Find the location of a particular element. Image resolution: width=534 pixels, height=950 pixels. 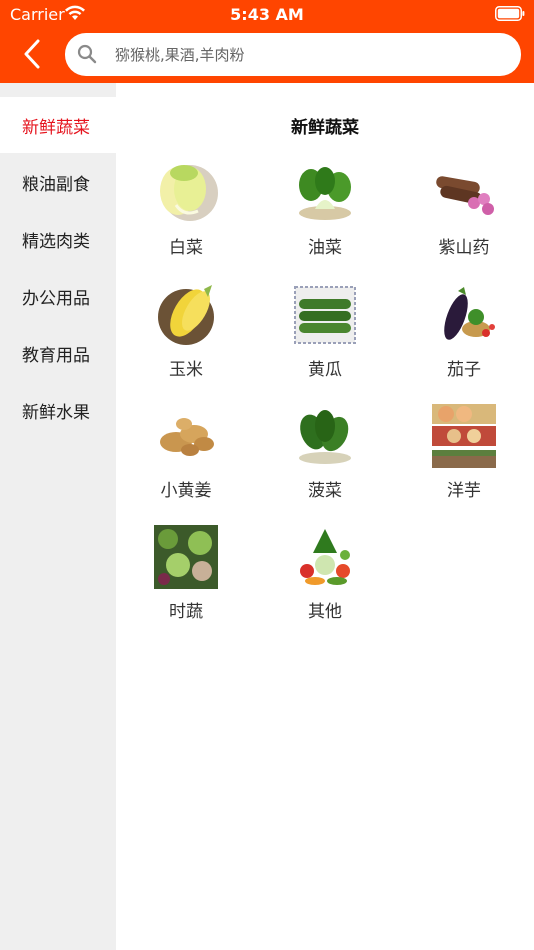

product-potato: 洋芋 is located at coordinates (464, 459).